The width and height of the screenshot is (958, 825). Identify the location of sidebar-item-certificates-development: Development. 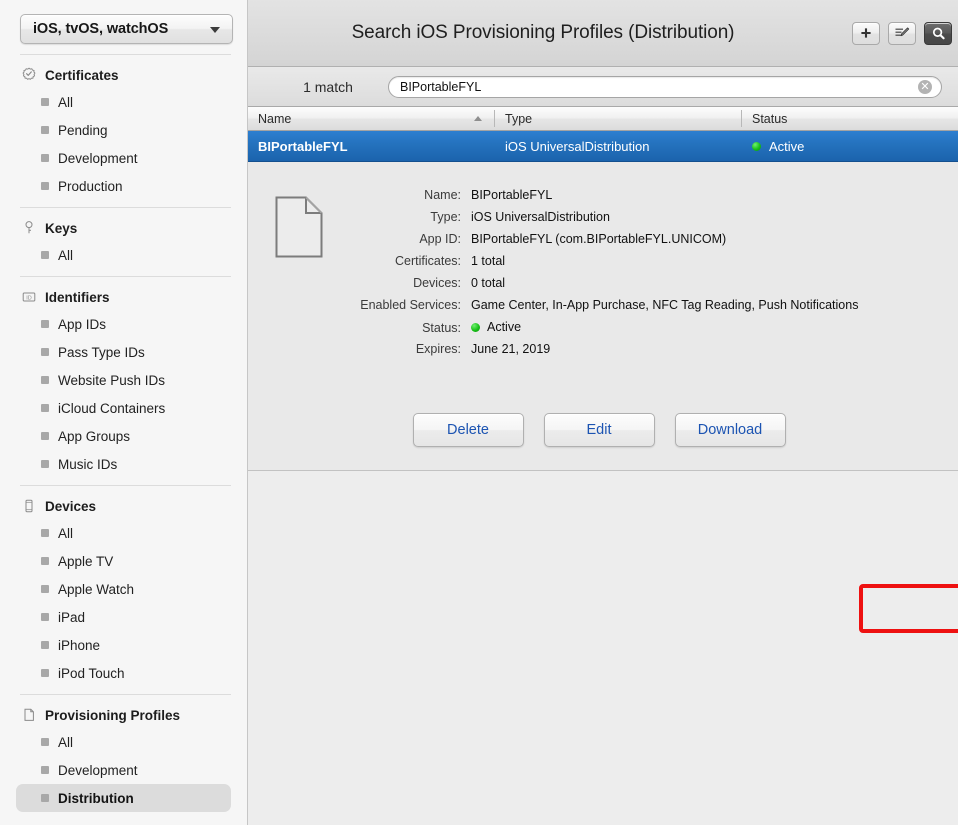
(123, 158).